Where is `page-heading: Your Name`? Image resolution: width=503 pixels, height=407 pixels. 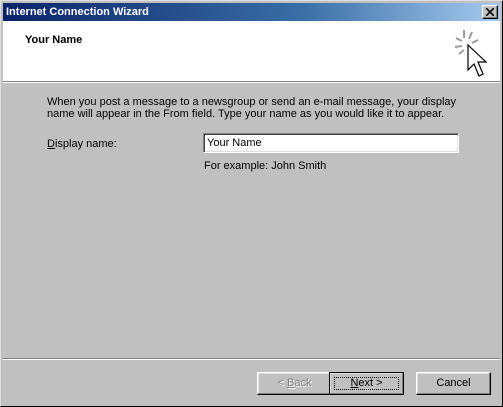 page-heading: Your Name is located at coordinates (54, 40).